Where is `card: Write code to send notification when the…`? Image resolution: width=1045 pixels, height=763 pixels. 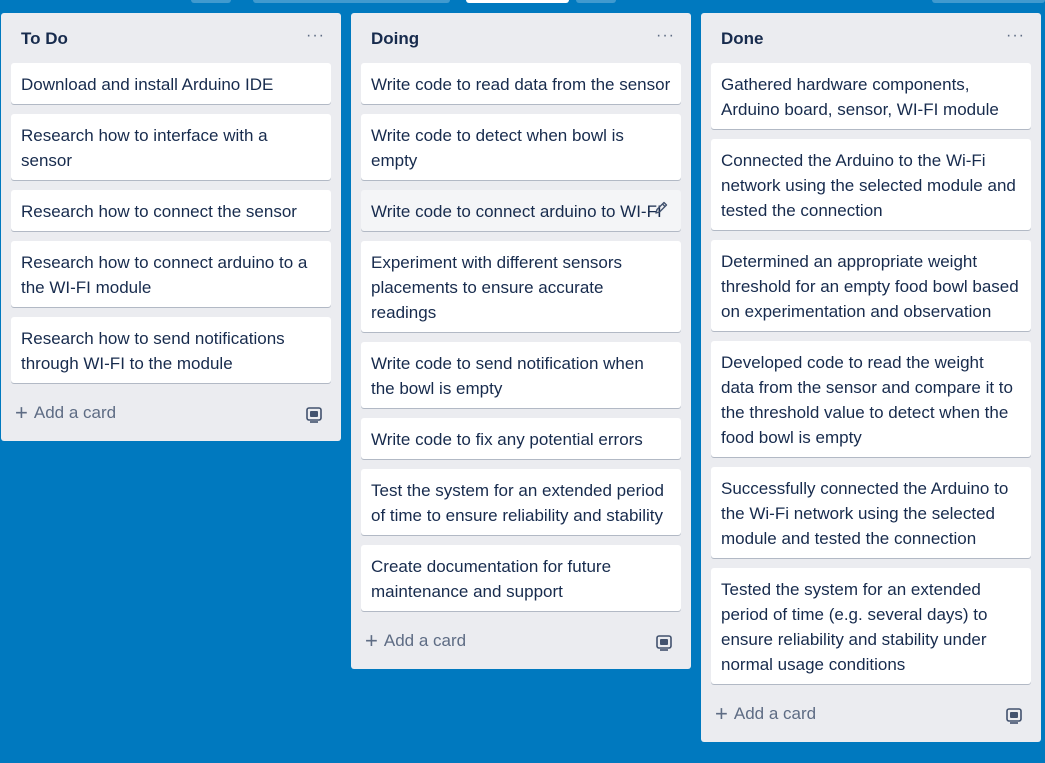 card: Write code to send notification when the… is located at coordinates (521, 375).